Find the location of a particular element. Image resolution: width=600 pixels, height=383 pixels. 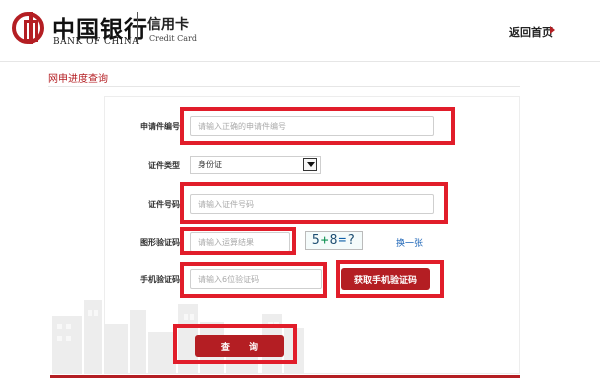

query-button: 查 询 is located at coordinates (239, 346).